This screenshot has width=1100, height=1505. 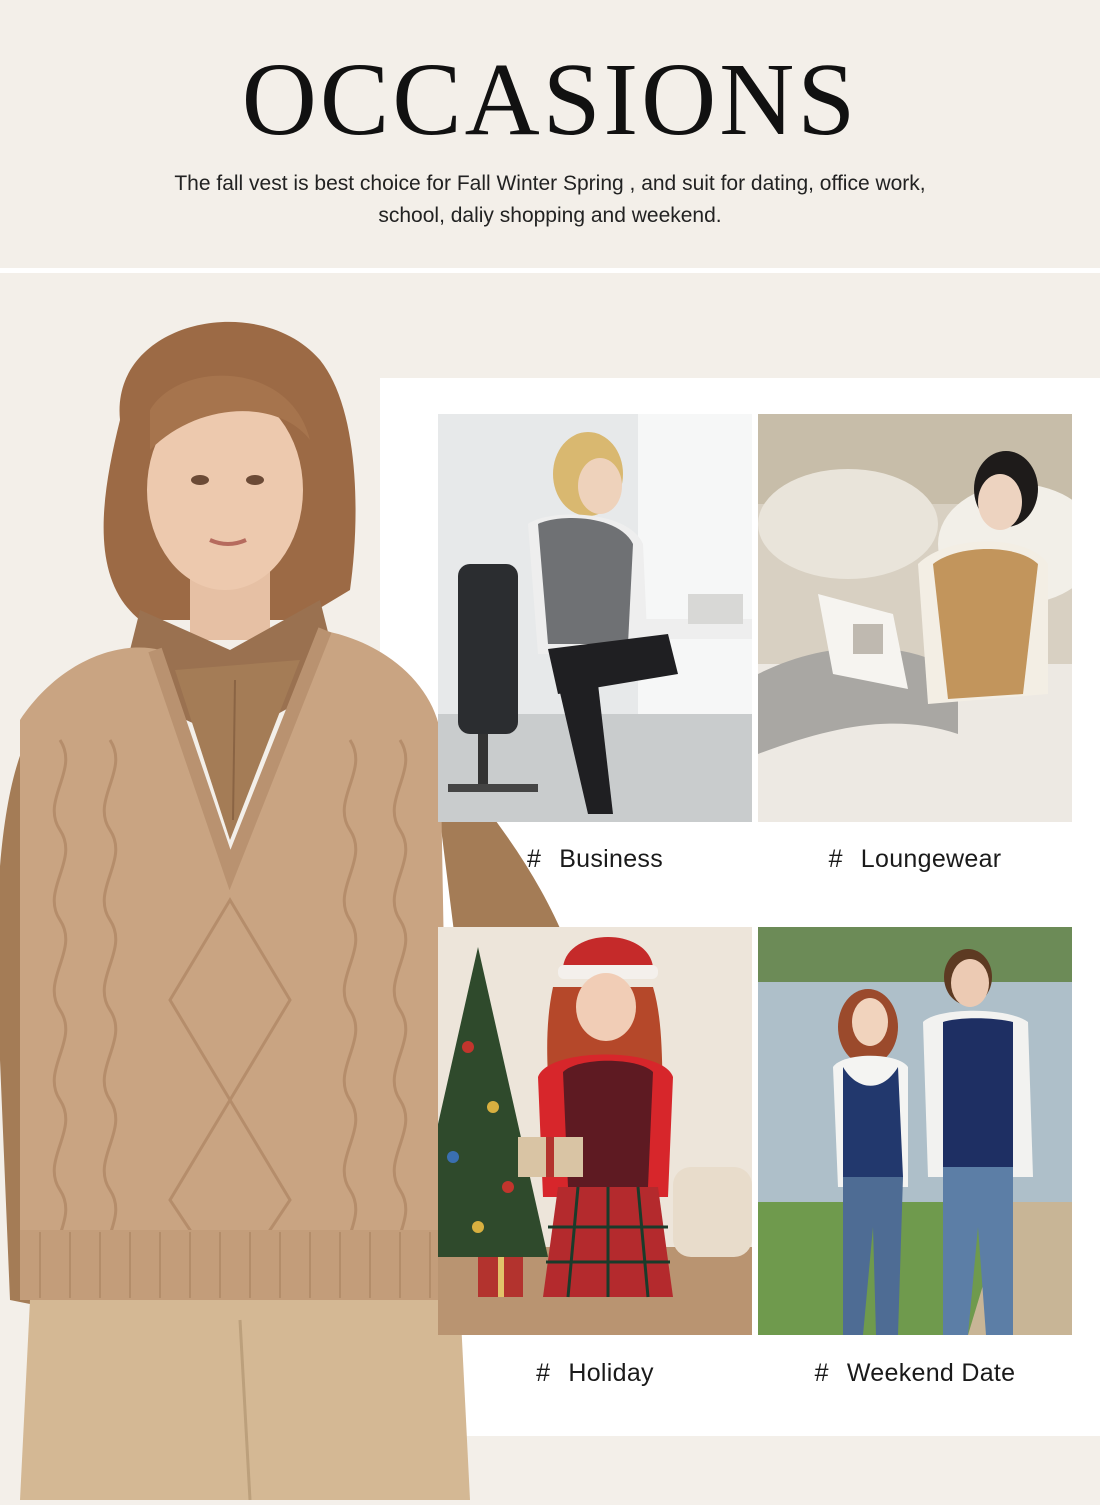 What do you see at coordinates (611, 859) in the screenshot?
I see `caption-label: Business` at bounding box center [611, 859].